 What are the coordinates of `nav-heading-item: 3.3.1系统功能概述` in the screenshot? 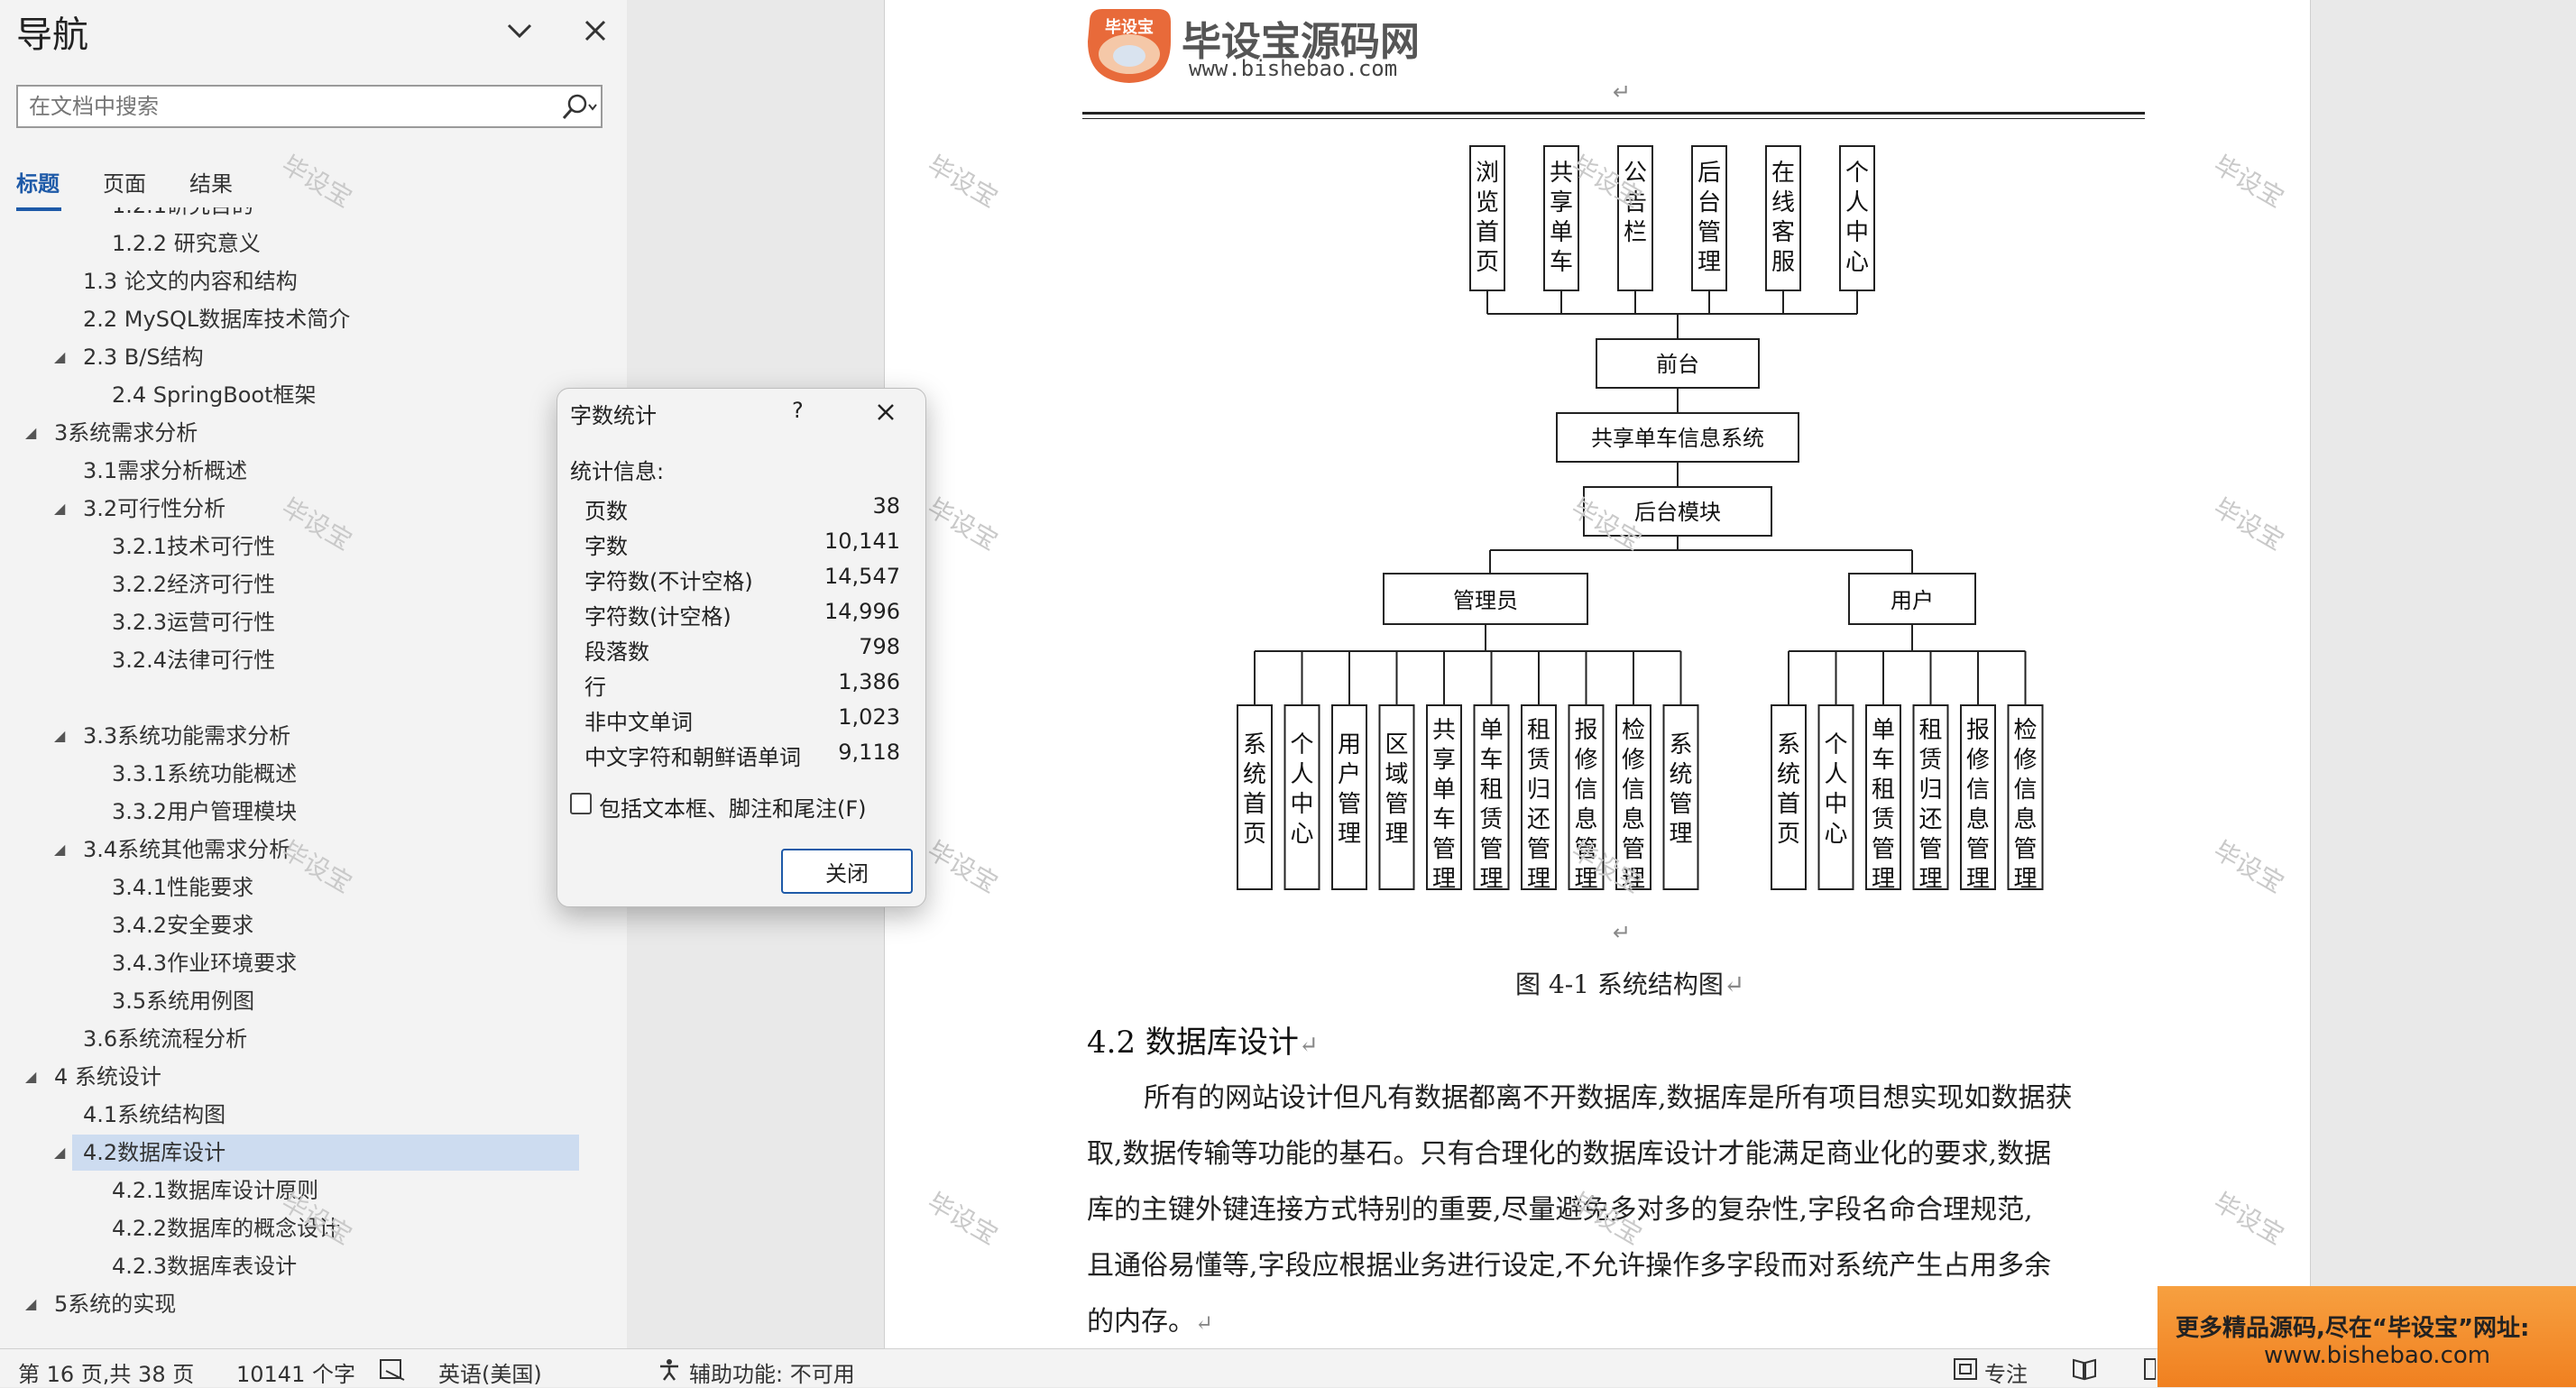 It's located at (313, 774).